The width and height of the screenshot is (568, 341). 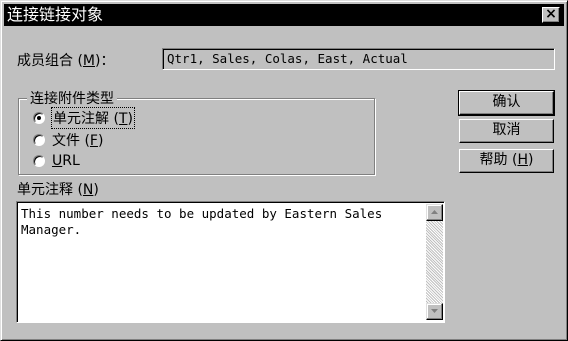 I want to click on scroll-down-arrow-icon, so click(x=434, y=311).